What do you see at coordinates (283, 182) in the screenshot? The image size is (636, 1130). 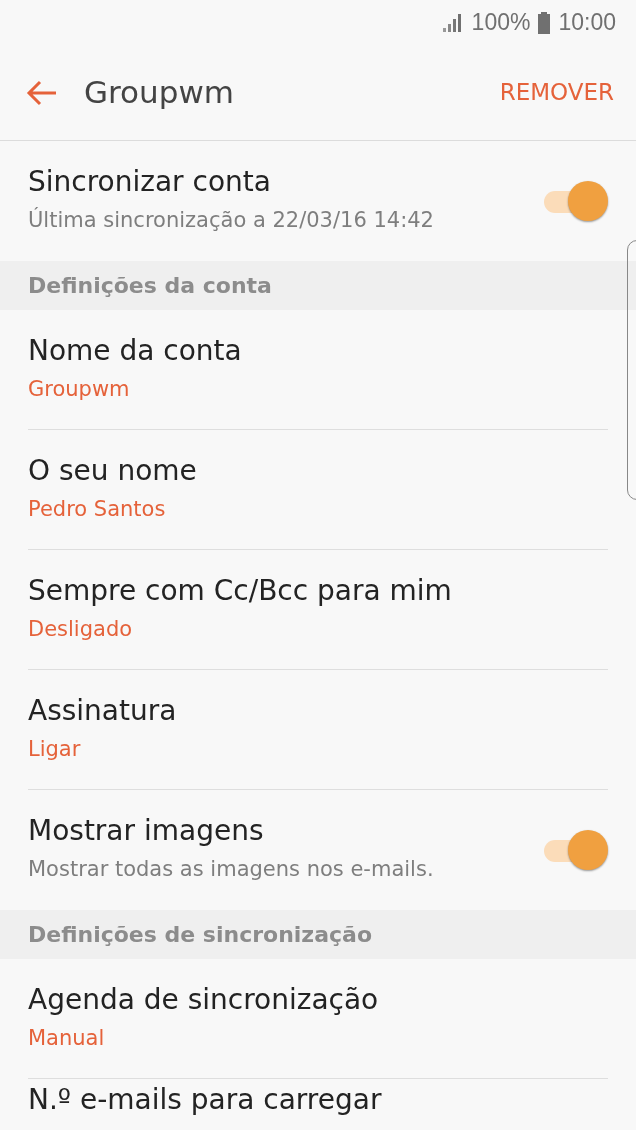 I see `setting-title: Sincronizar conta` at bounding box center [283, 182].